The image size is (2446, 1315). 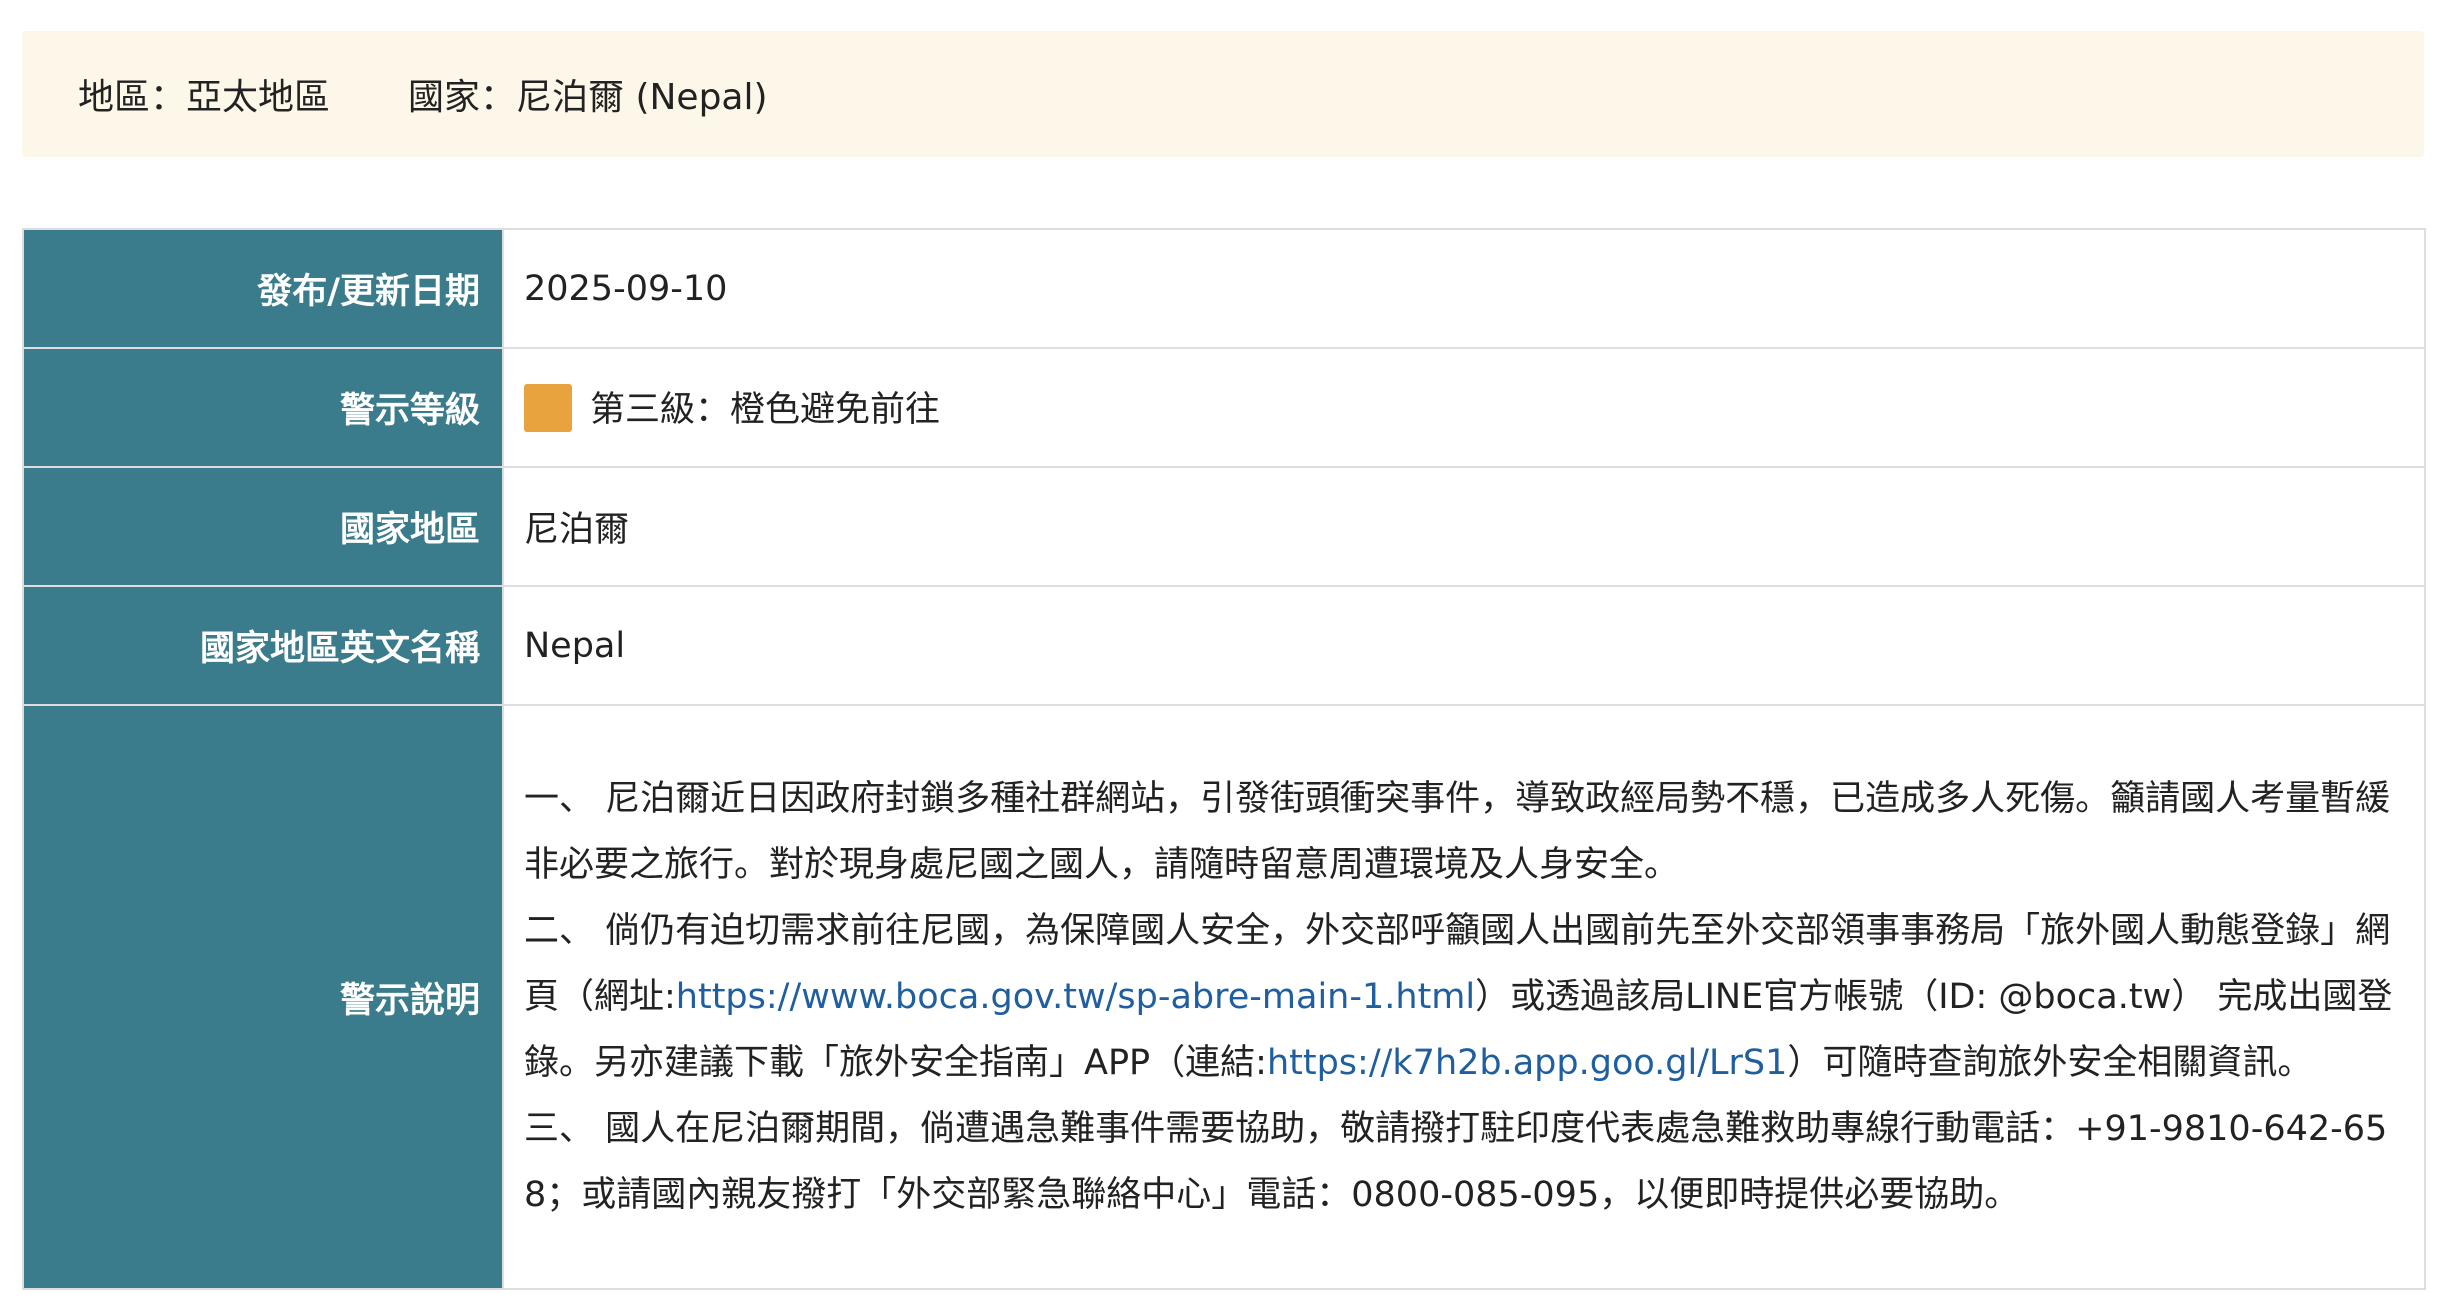 I want to click on country-name-label: 國家地區, so click(x=263, y=526).